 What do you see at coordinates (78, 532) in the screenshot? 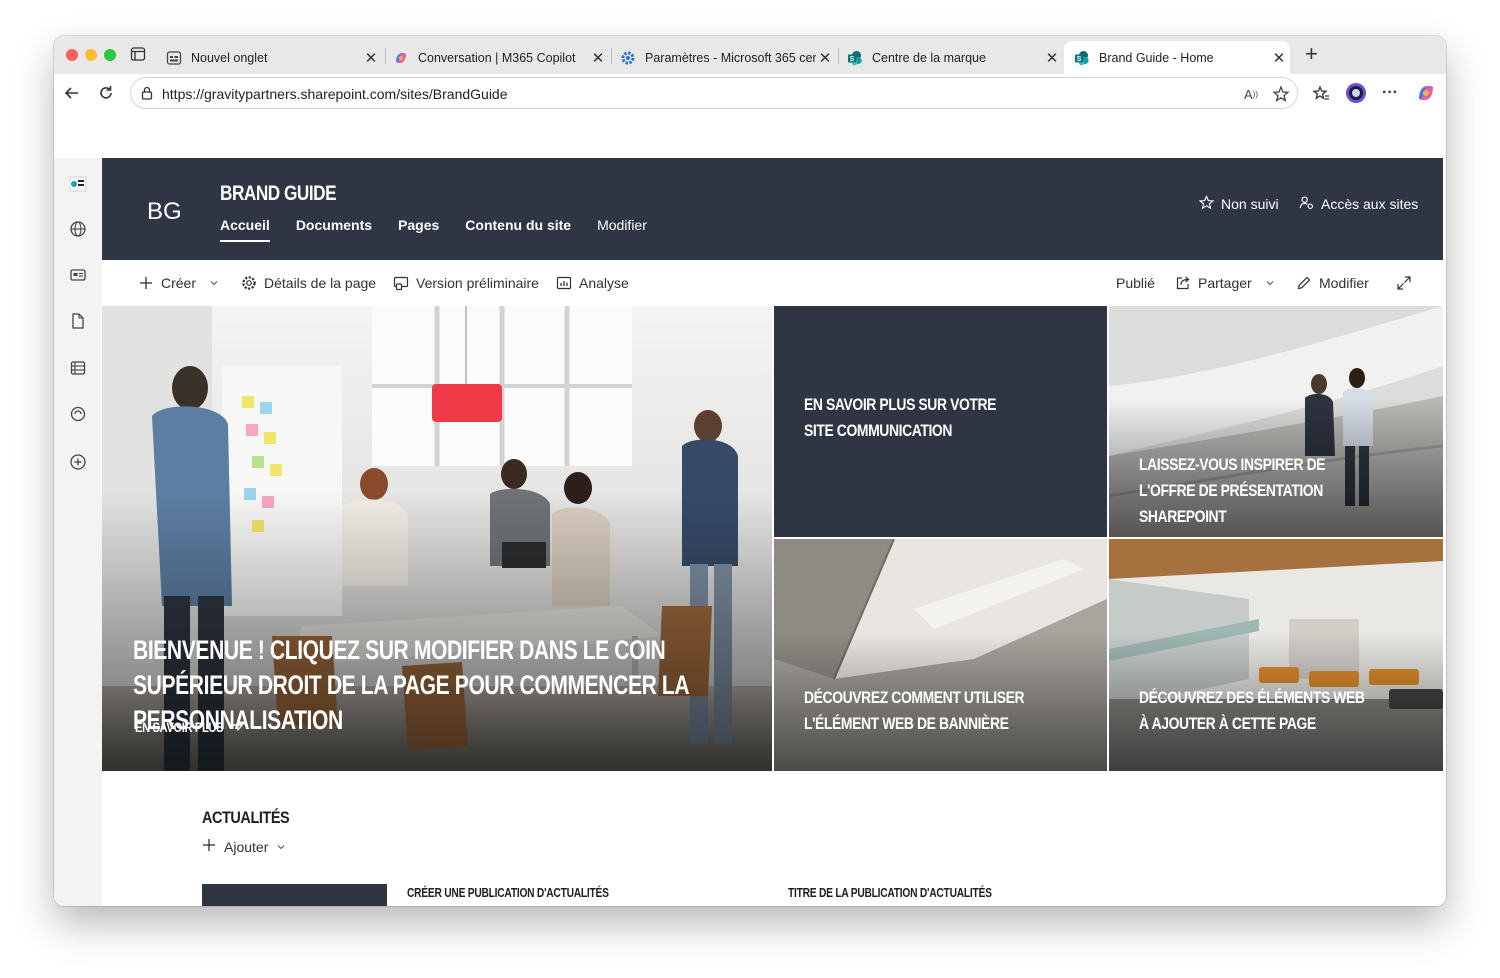
I see `sharepoint-app-bar` at bounding box center [78, 532].